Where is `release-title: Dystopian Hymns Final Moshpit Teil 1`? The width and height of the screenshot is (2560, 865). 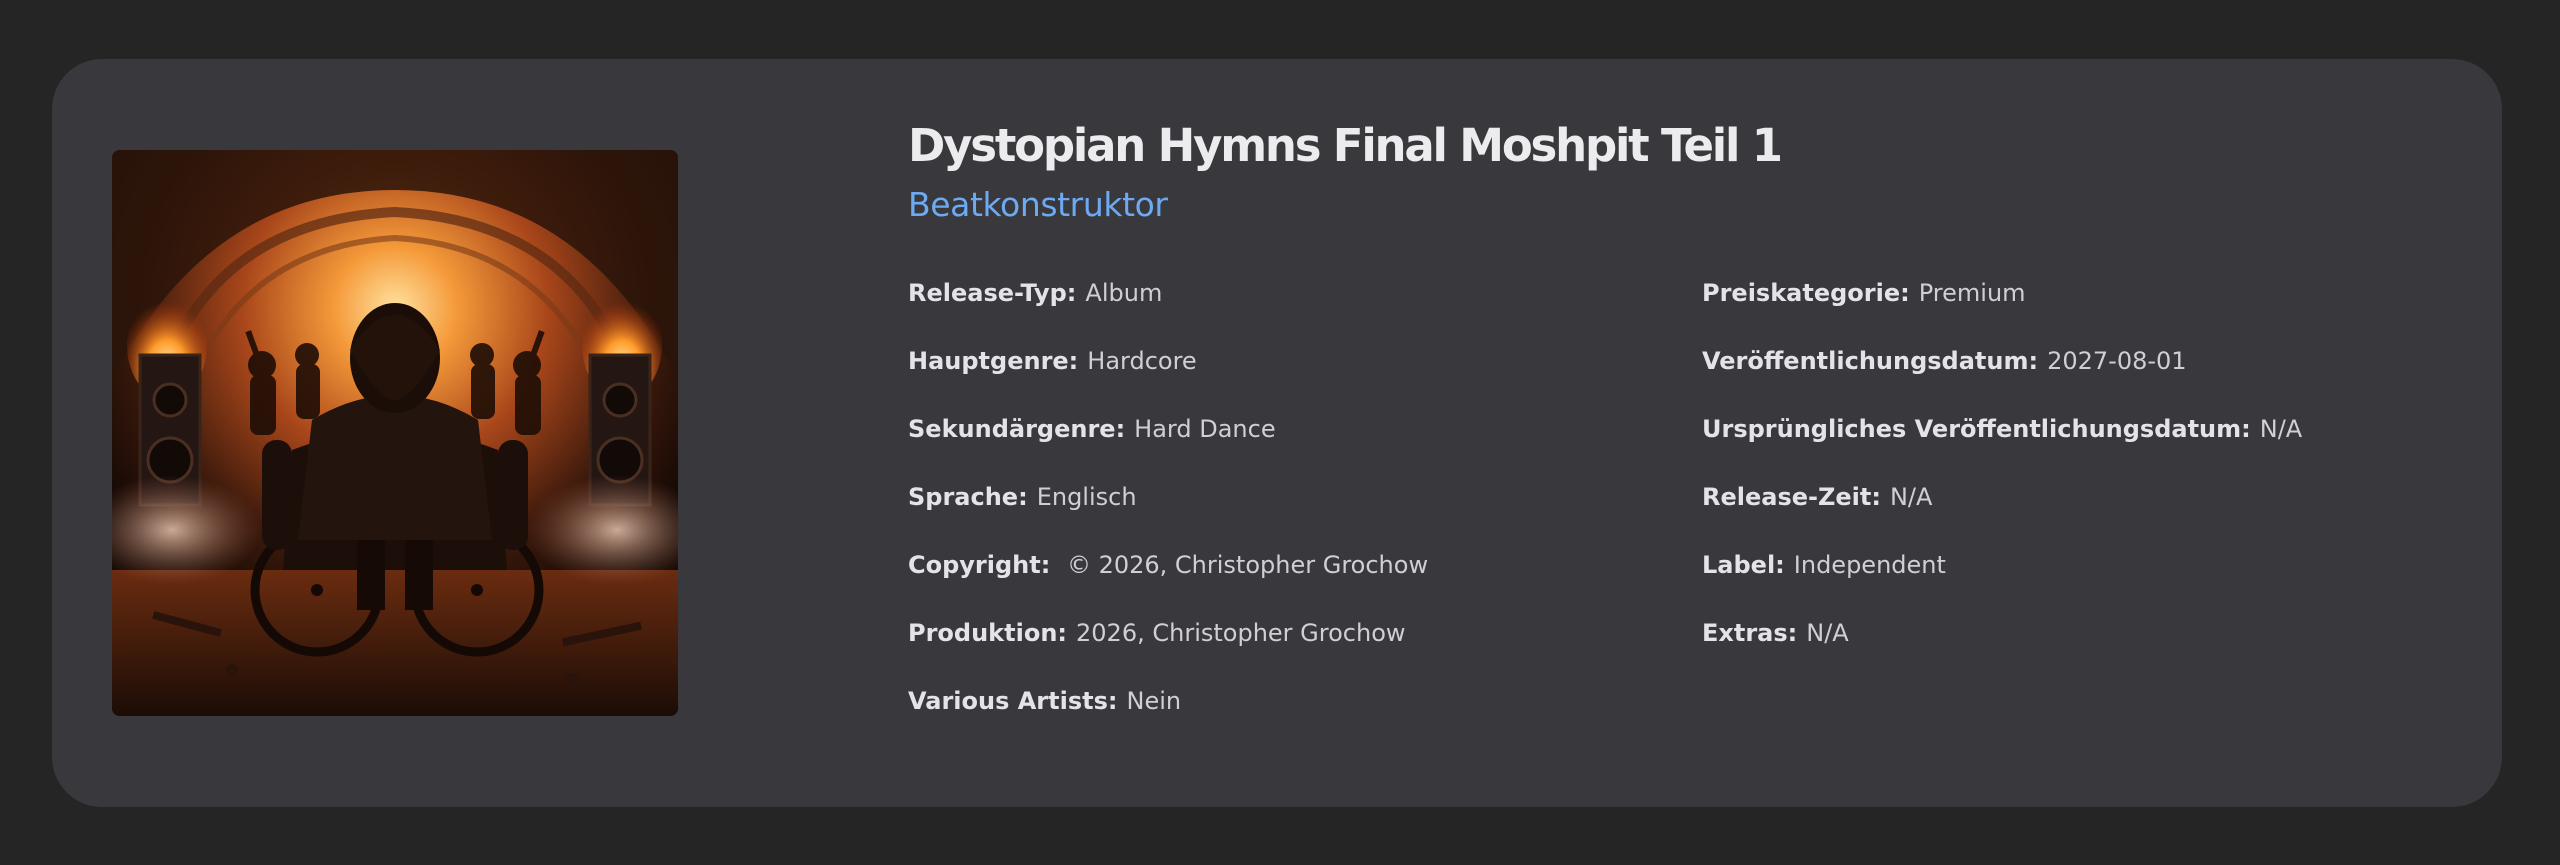
release-title: Dystopian Hymns Final Moshpit Teil 1 is located at coordinates (1345, 145).